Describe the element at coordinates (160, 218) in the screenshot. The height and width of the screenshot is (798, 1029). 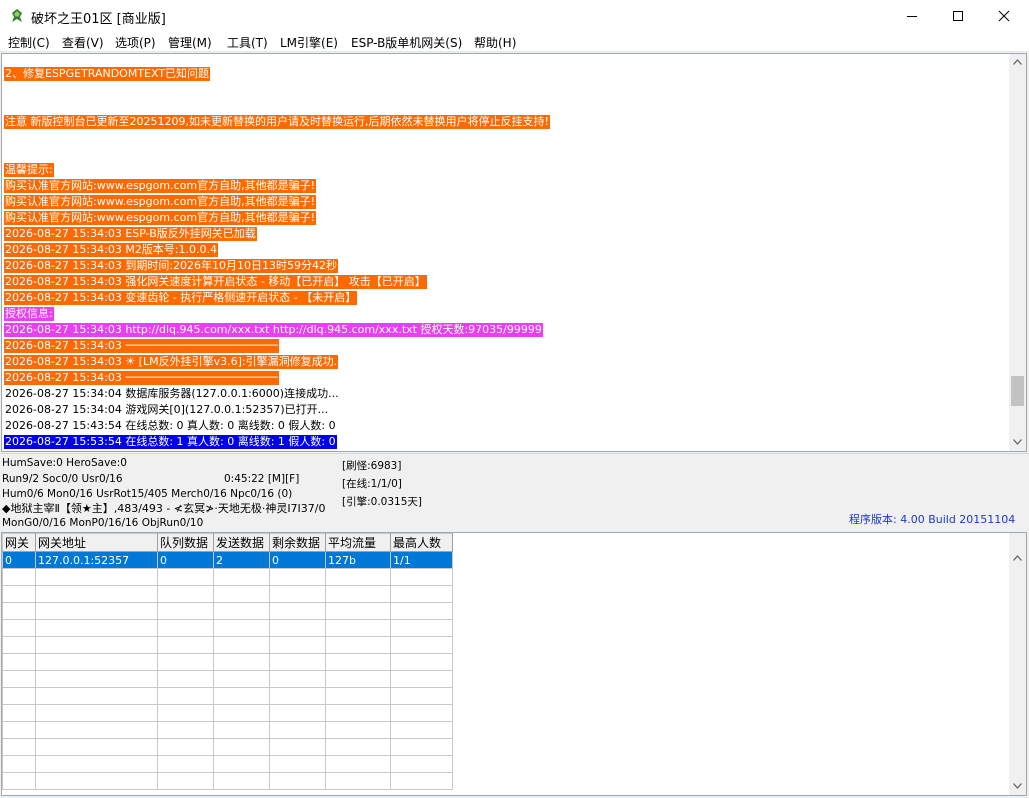
I see `log-line: 购买认准官方网站:www.espgom.com官方自助,其他都是骗子!` at that location.